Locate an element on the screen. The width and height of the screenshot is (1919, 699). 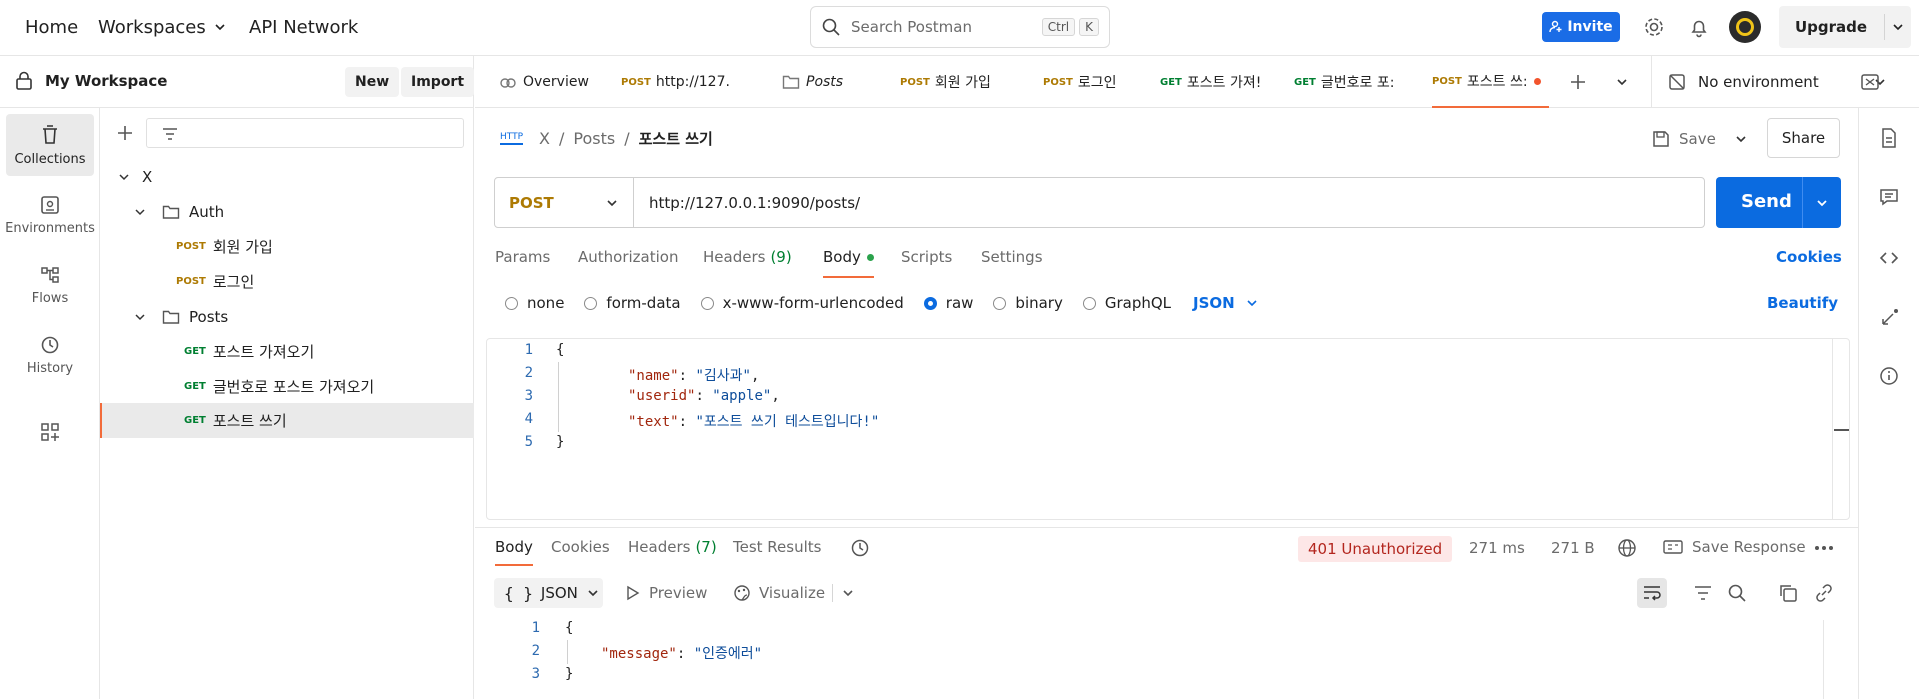
response-body-viewer: 1 2 3 { "message": "인증에러" } is located at coordinates (1168, 659).